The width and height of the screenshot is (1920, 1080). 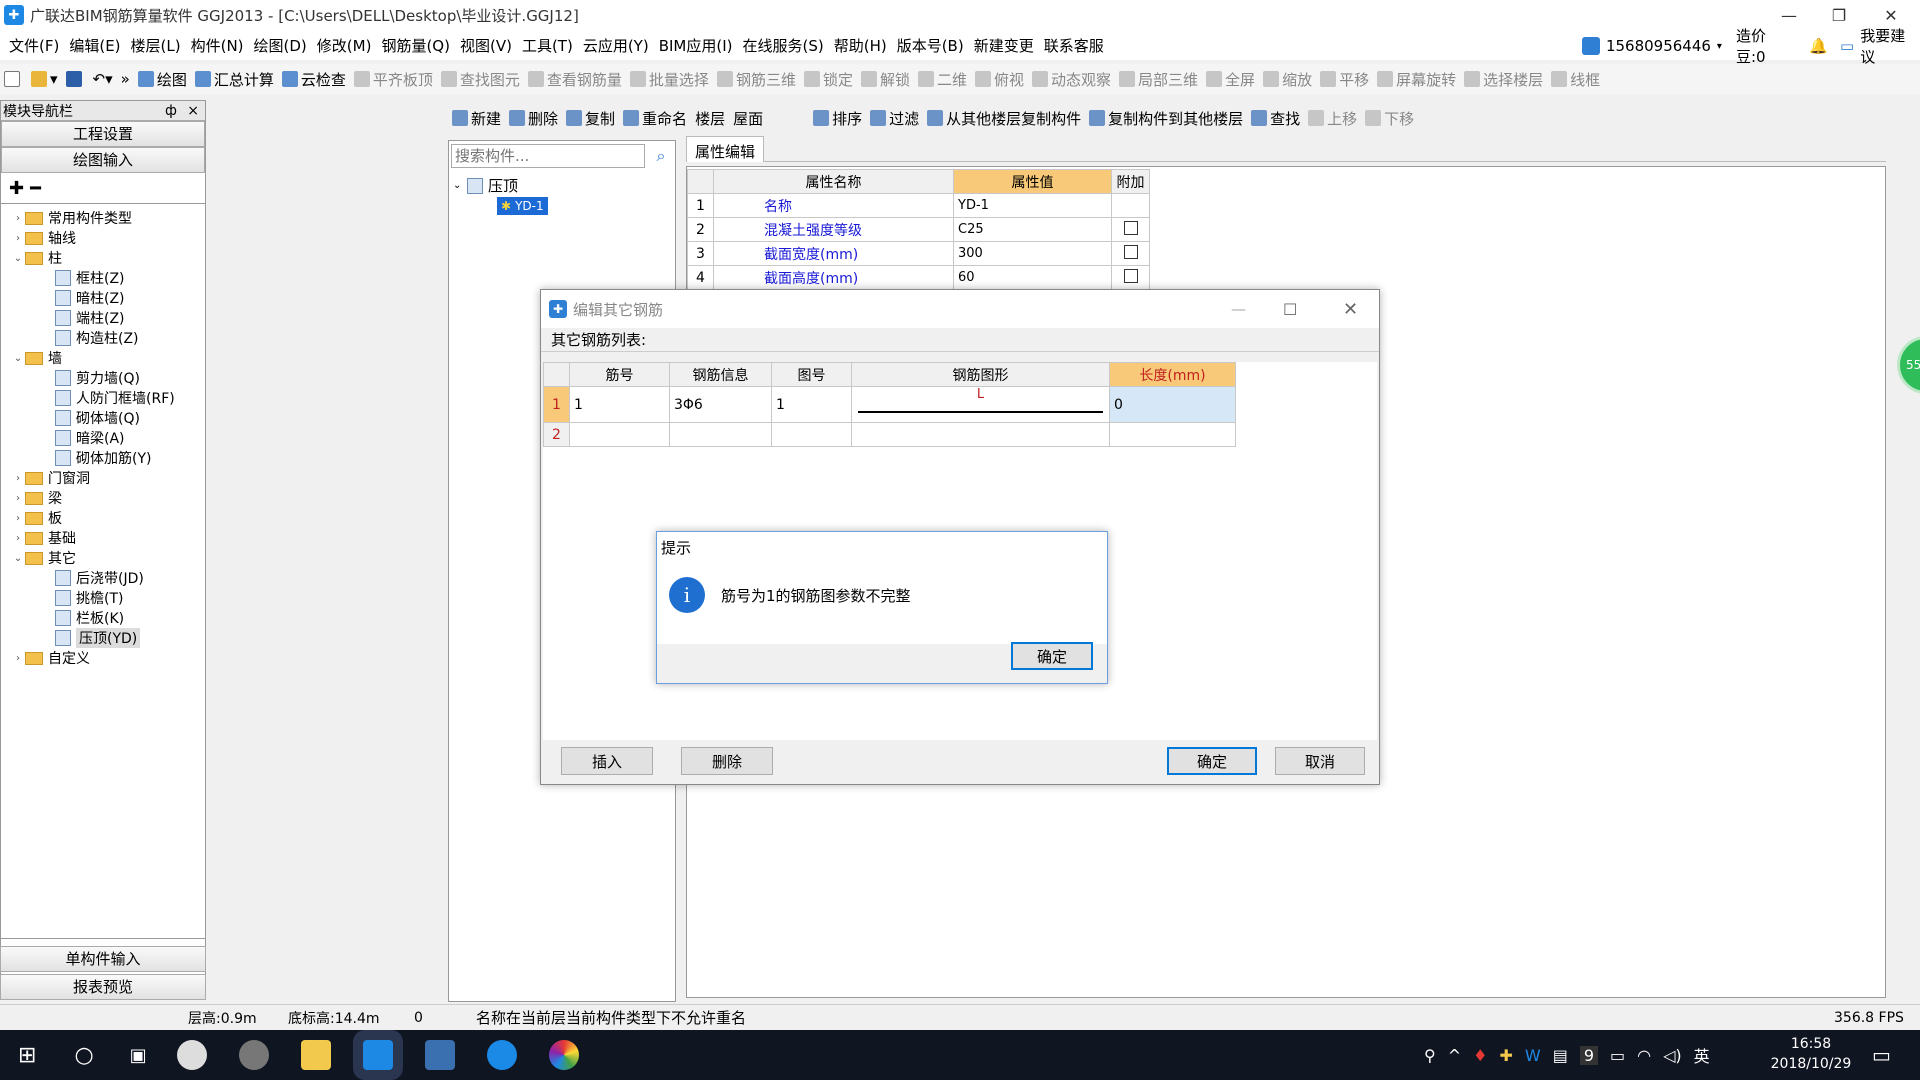 What do you see at coordinates (156, 45) in the screenshot?
I see `menu-item: 楼层(L)` at bounding box center [156, 45].